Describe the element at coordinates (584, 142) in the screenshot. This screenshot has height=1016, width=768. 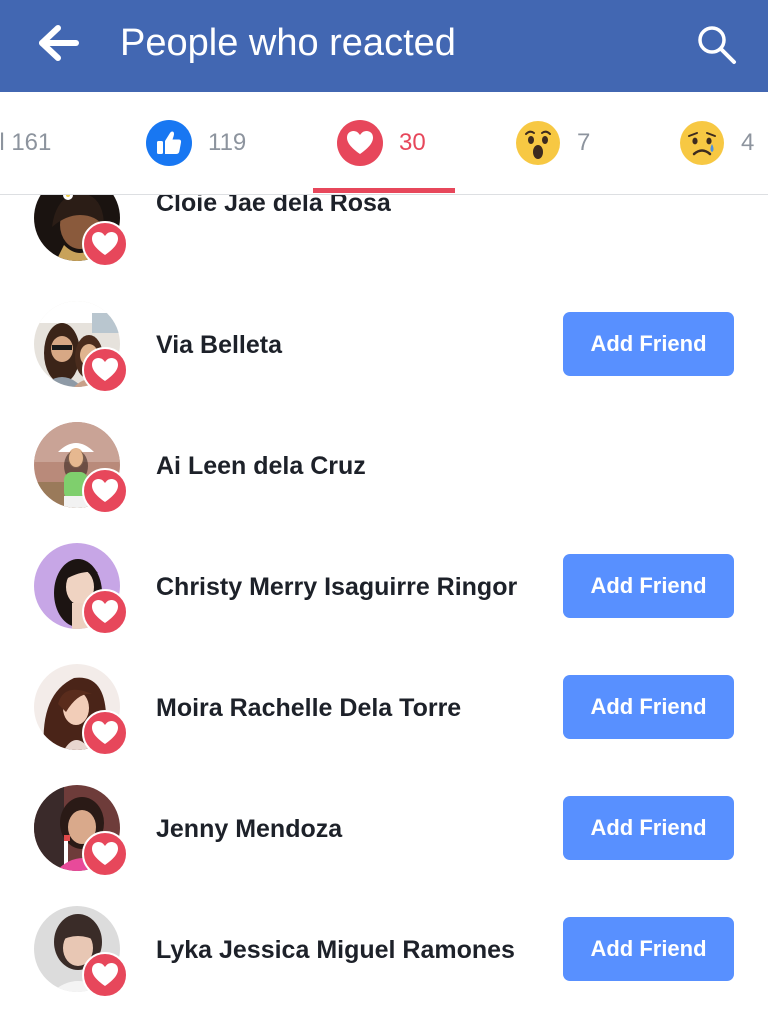
I see `tab-wow-count: 7` at that location.